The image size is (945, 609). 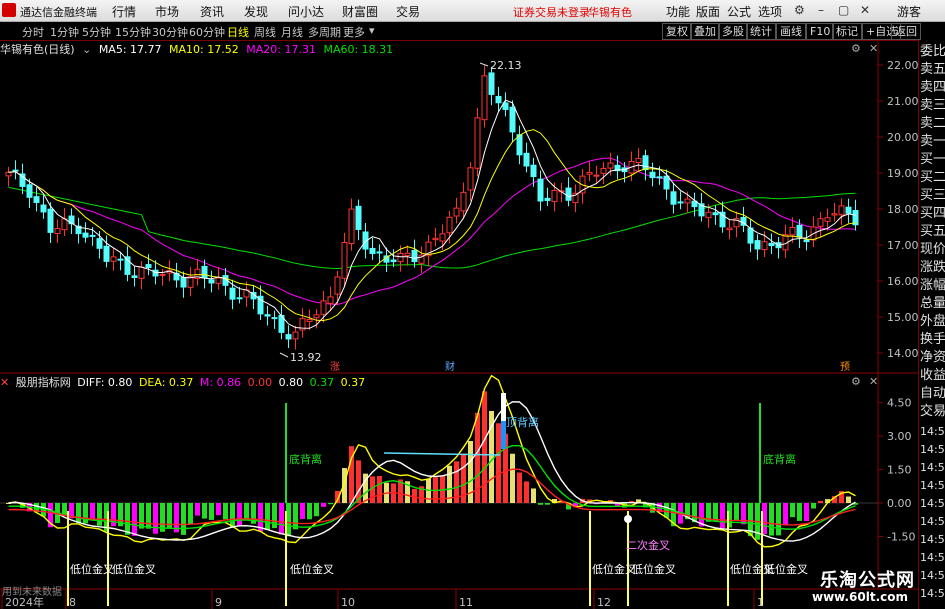 What do you see at coordinates (733, 31) in the screenshot?
I see `btn-duogu: 多股` at bounding box center [733, 31].